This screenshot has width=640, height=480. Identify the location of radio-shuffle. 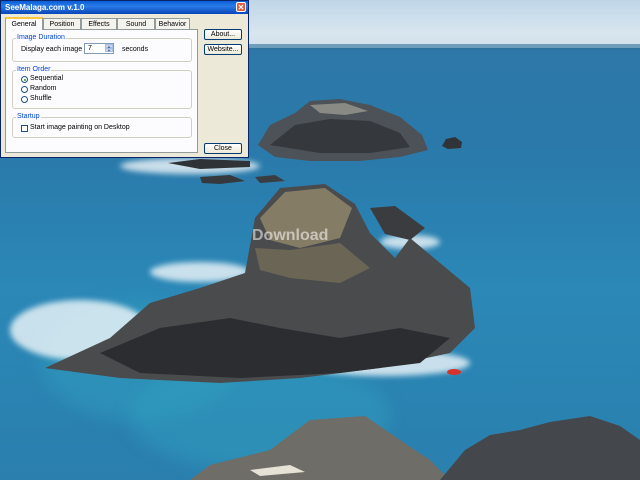
(24, 99).